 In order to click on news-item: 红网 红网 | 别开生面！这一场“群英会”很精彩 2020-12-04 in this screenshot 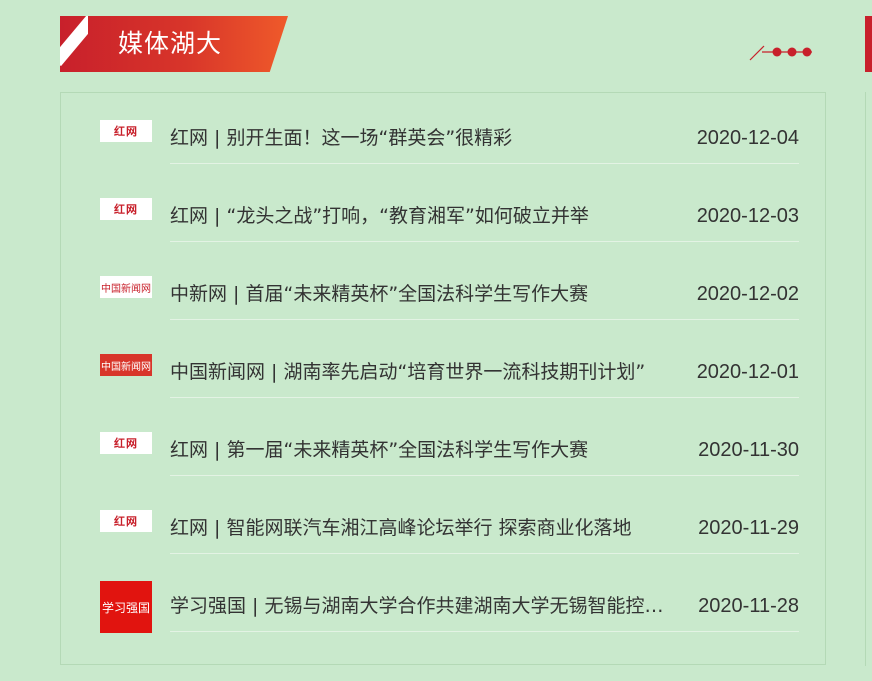, I will do `click(443, 132)`.